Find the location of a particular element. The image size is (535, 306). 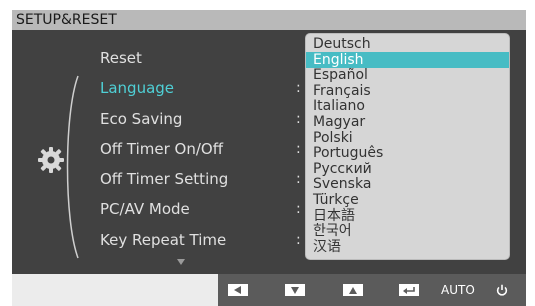

language-option: 日本語 is located at coordinates (407, 216).